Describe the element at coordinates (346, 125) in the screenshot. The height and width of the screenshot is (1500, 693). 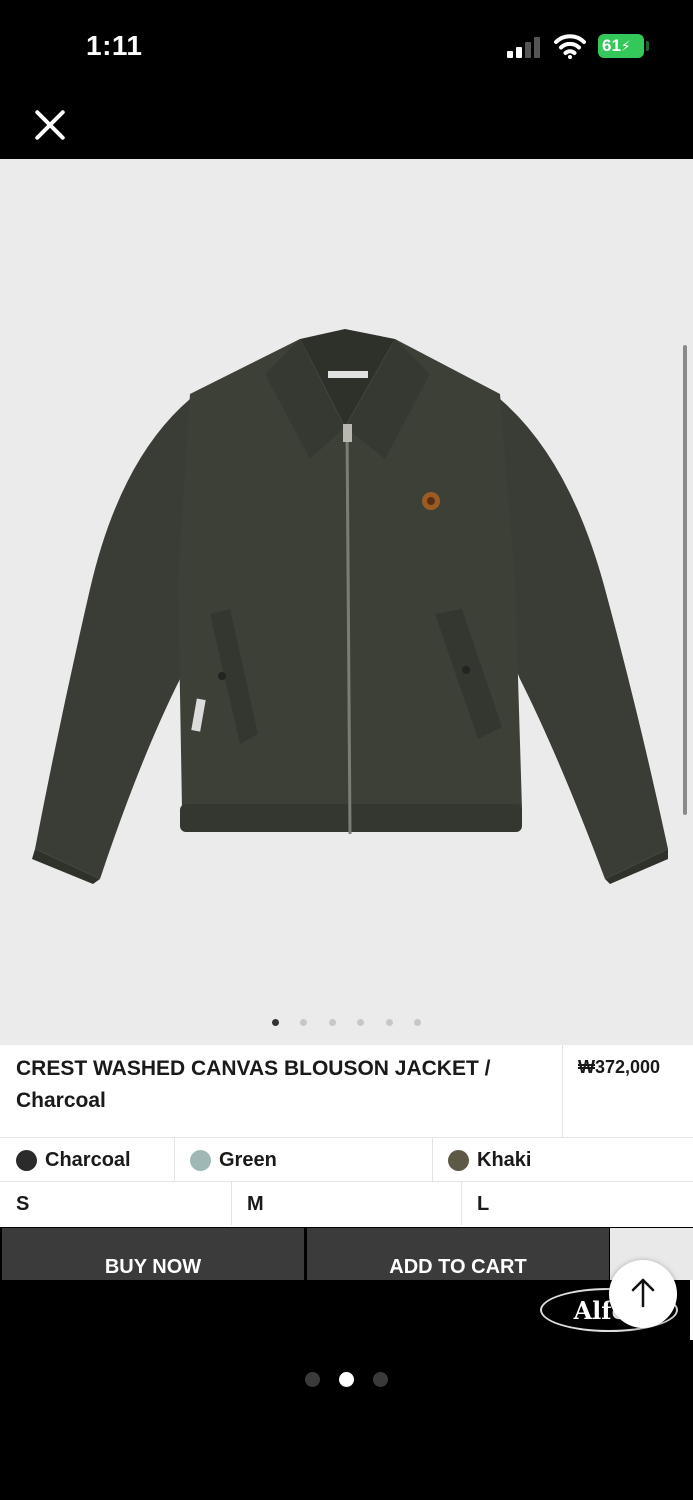
I see `top-bar` at that location.